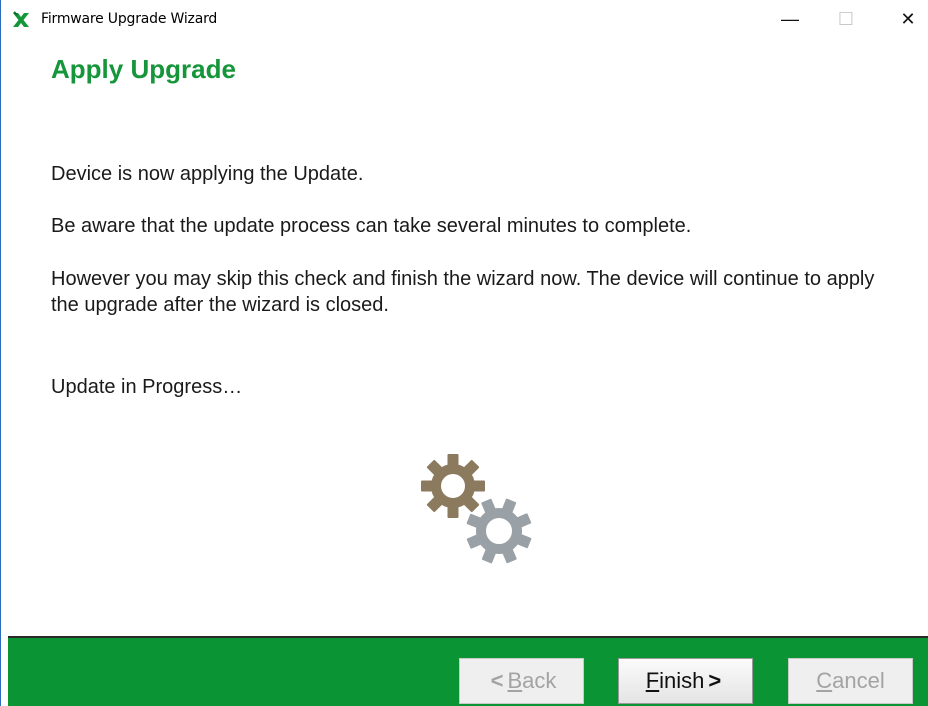  Describe the element at coordinates (846, 19) in the screenshot. I see `maximize-button: ☐` at that location.